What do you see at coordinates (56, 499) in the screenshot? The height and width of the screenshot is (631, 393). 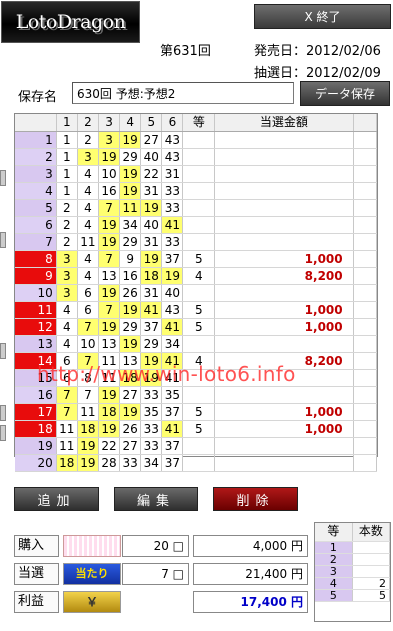 I see `add-button: 追加` at bounding box center [56, 499].